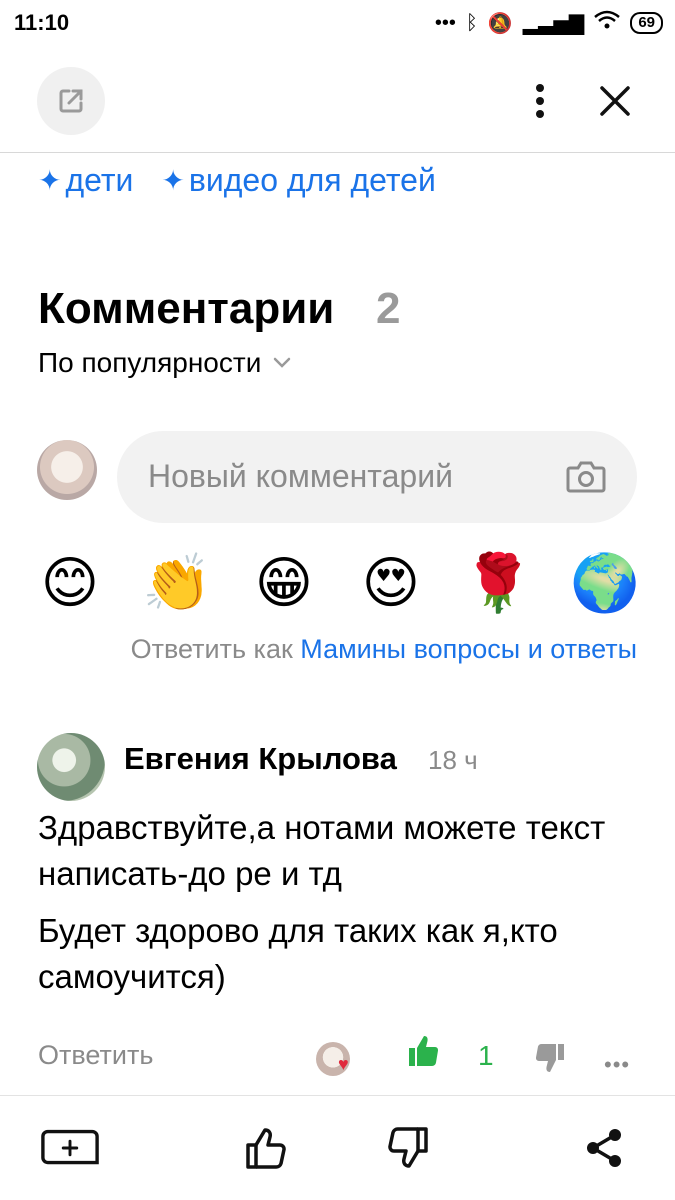 The image size is (675, 1200). I want to click on author-avatar, so click(71, 767).